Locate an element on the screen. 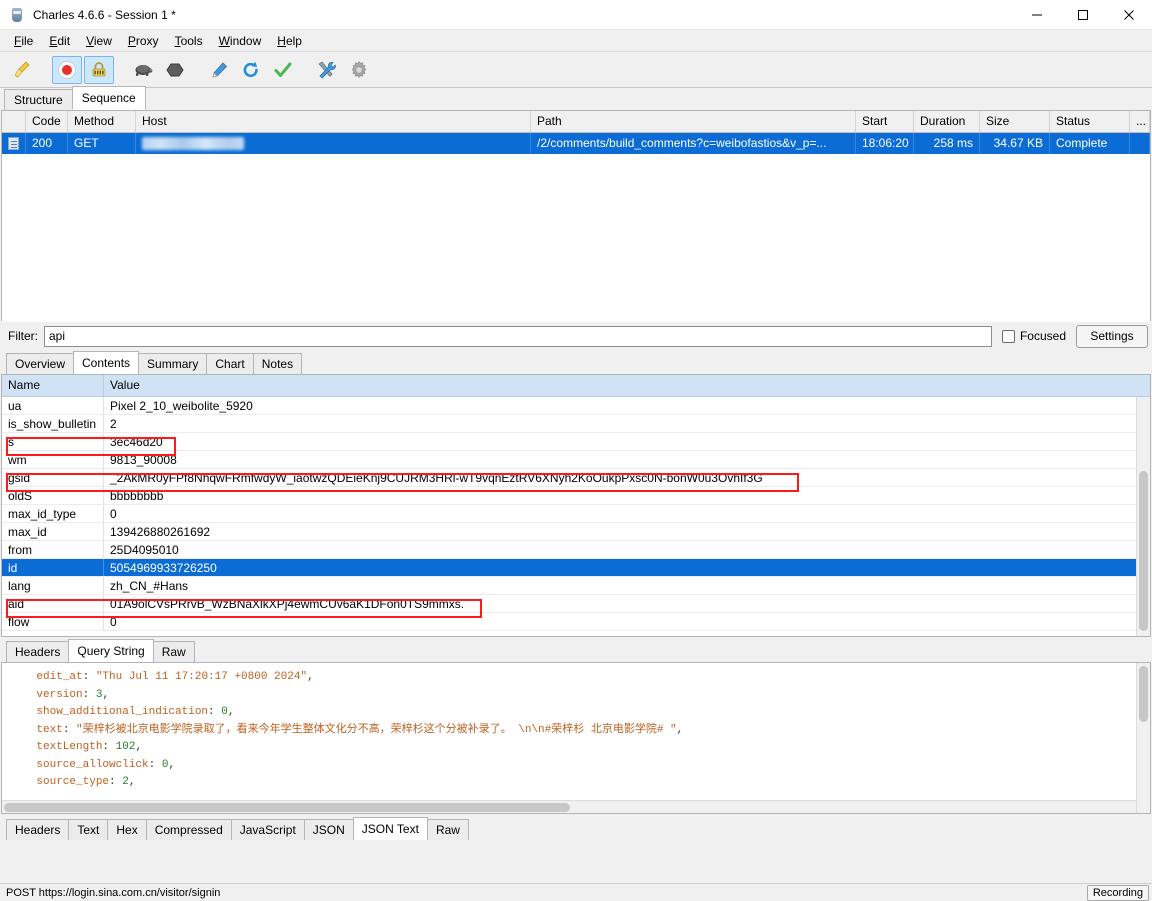 The width and height of the screenshot is (1152, 901). param-row-max-id: max_id 139426880261692 is located at coordinates (576, 532).